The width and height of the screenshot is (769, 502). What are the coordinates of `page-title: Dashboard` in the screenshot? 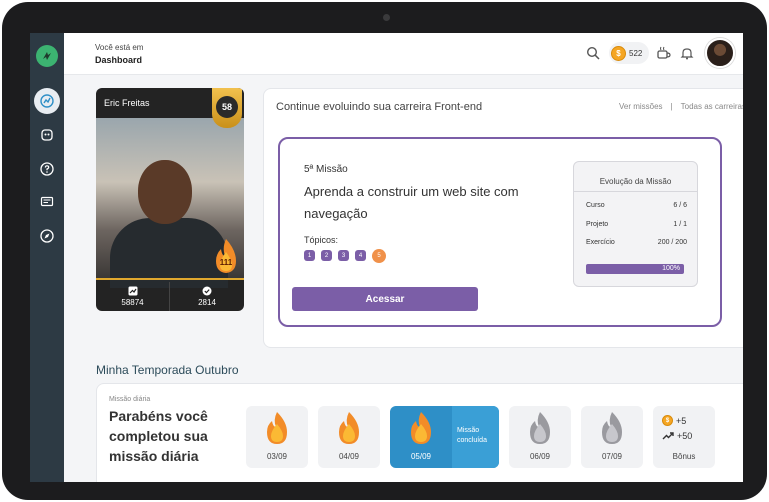 It's located at (119, 60).